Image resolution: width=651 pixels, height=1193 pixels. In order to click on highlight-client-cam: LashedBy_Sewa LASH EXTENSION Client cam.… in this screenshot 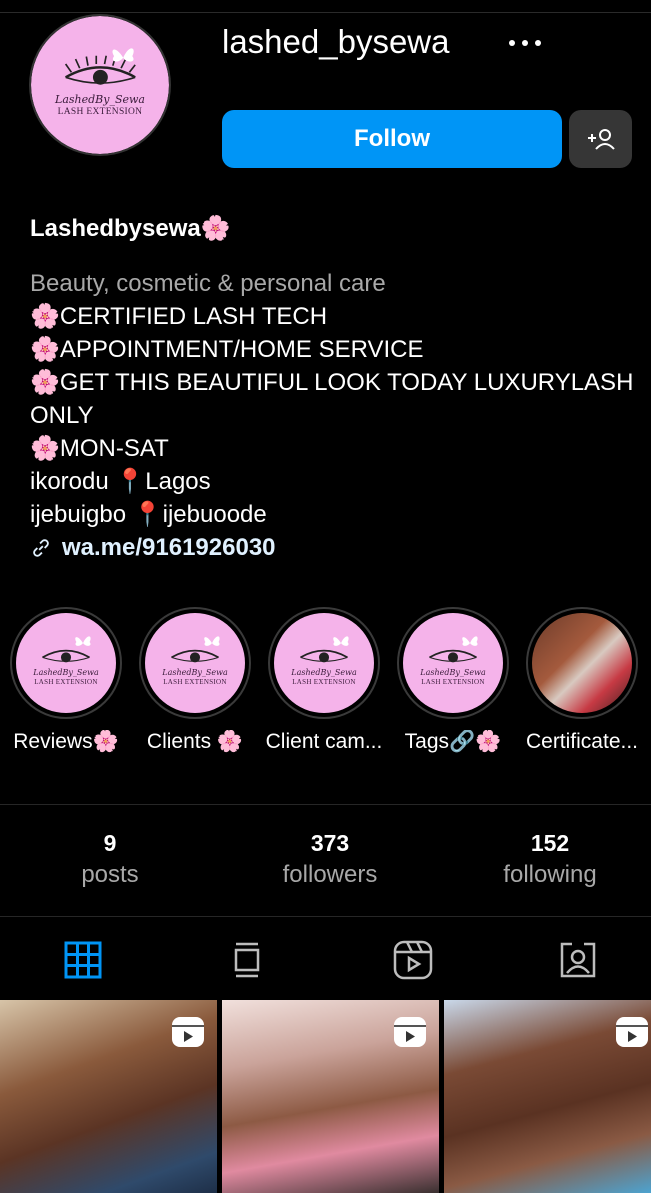, I will do `click(324, 680)`.